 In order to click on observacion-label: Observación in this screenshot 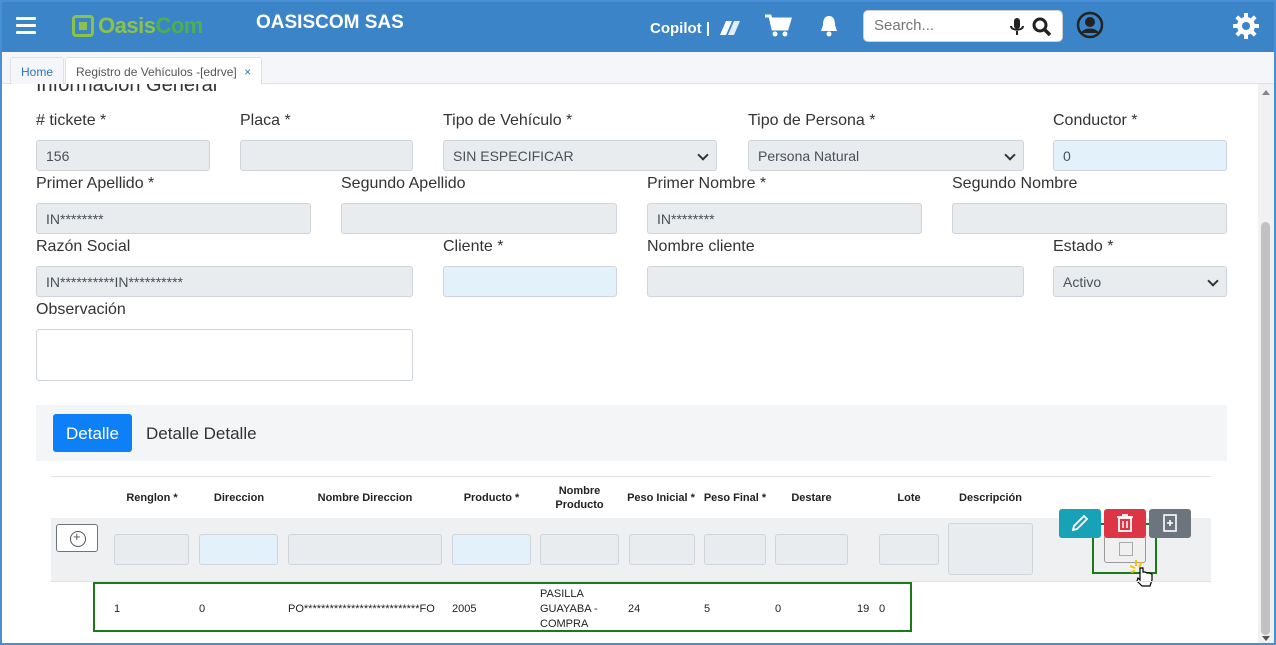, I will do `click(81, 309)`.